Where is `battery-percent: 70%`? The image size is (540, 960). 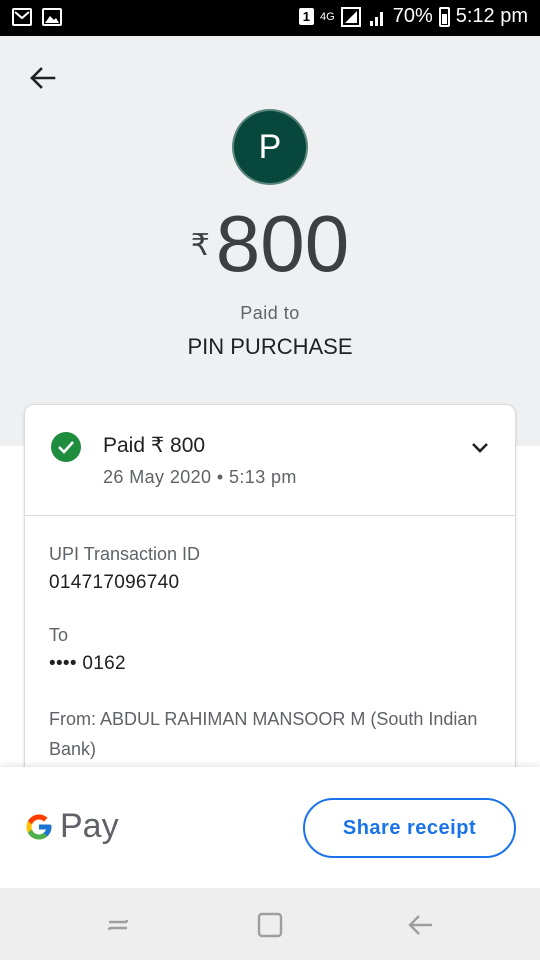
battery-percent: 70% is located at coordinates (412, 16).